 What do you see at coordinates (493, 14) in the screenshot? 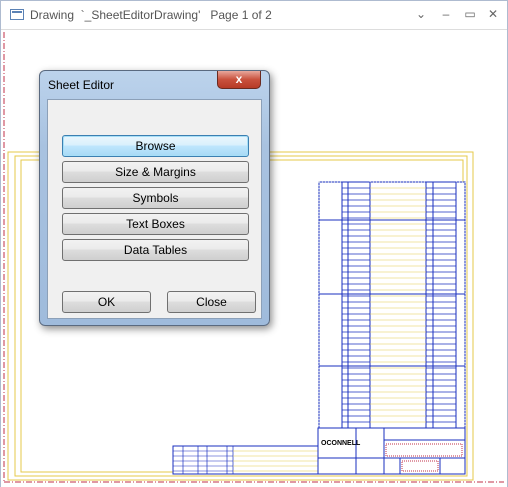
I see `close-icon: ✕` at bounding box center [493, 14].